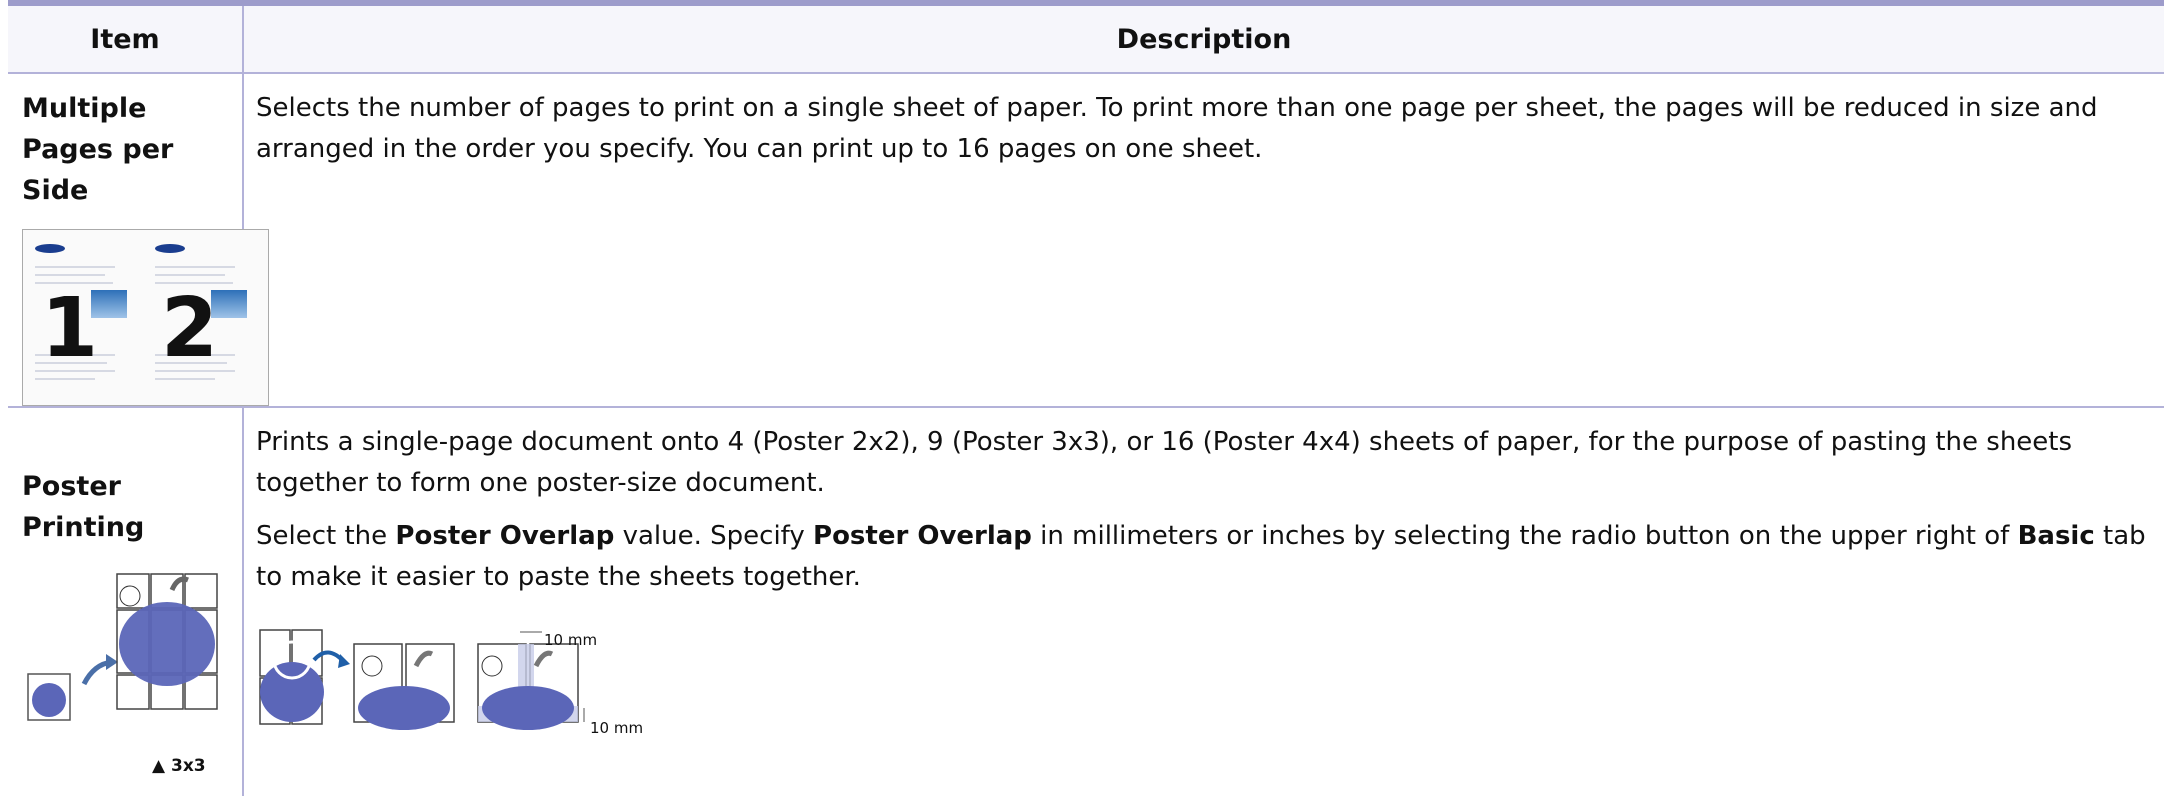  I want to click on overlap-label-top: 10 mm, so click(571, 640).